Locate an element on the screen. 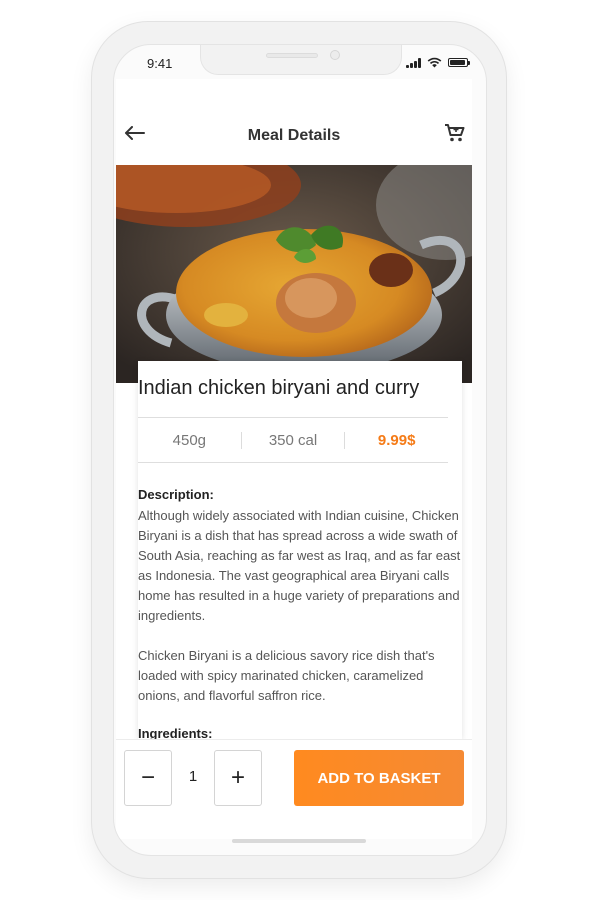 The width and height of the screenshot is (600, 900). bottom-bar: − 1 + ADD TO BASKET is located at coordinates (294, 789).